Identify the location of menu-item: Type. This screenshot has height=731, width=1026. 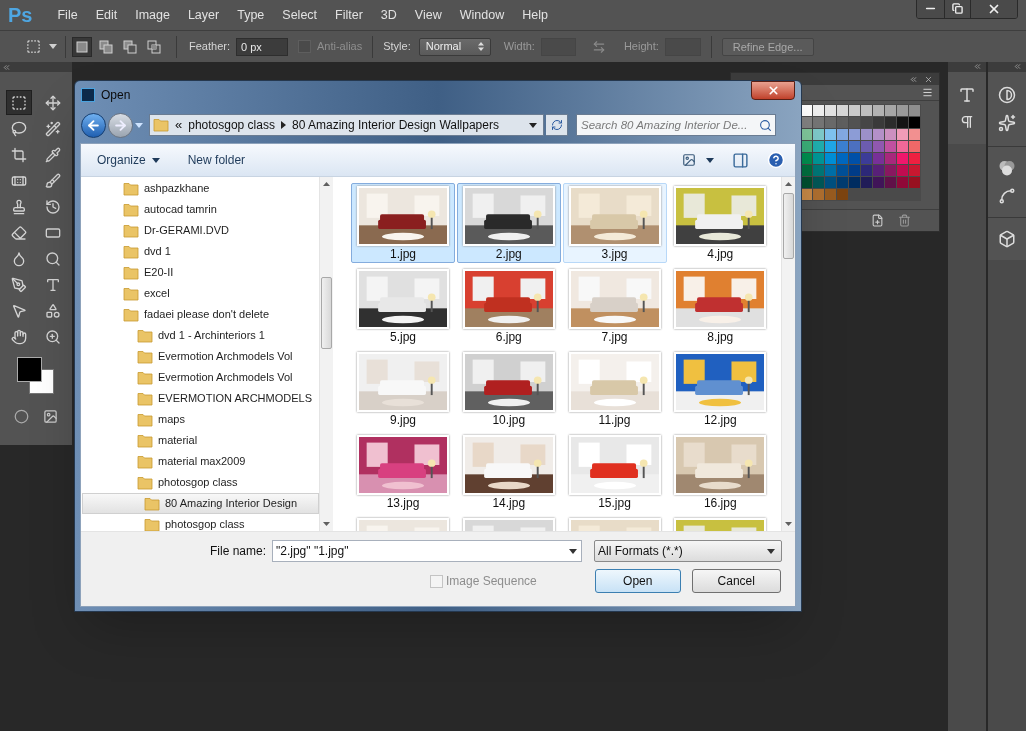
(251, 15).